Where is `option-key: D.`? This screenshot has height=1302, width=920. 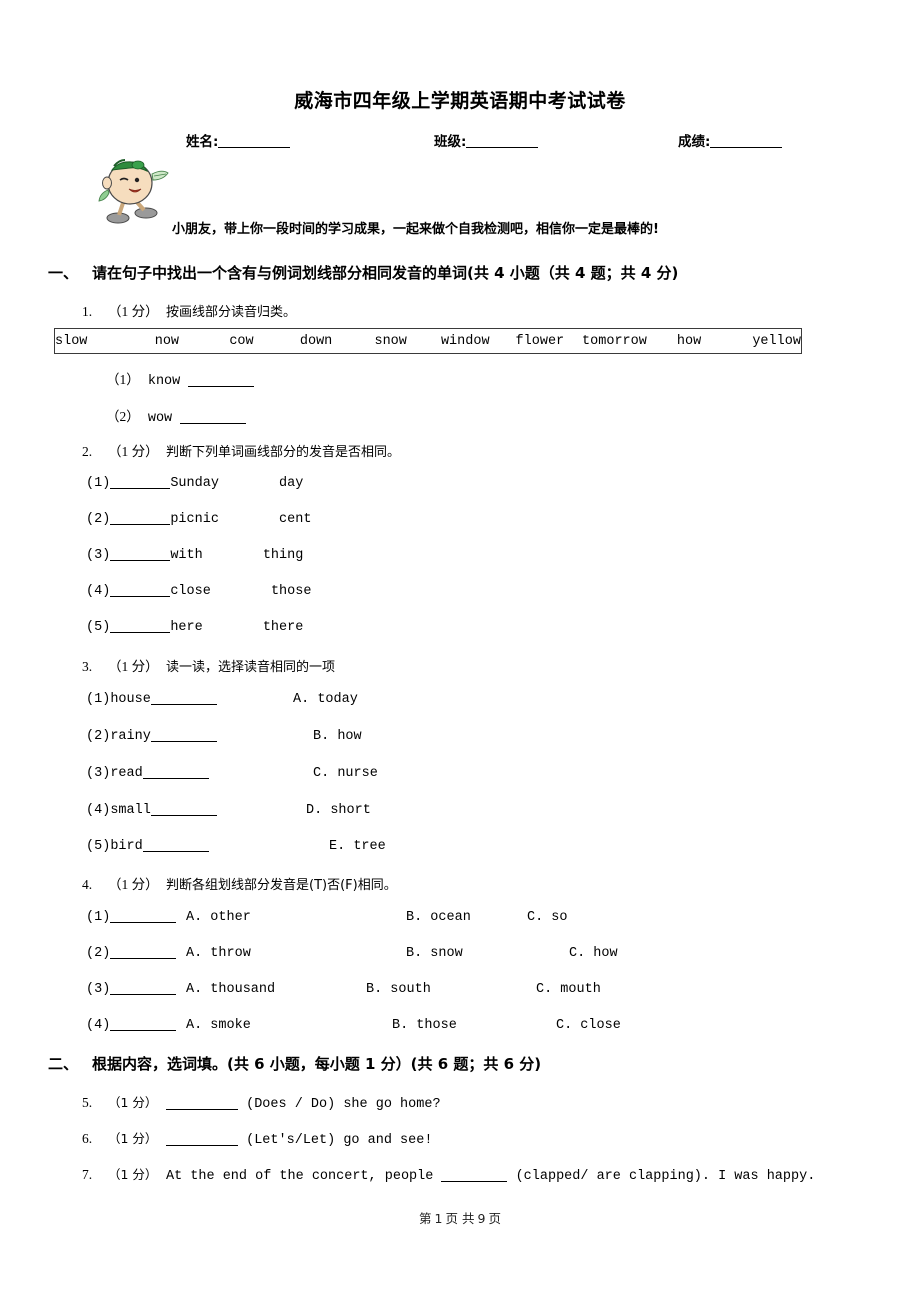
option-key: D. is located at coordinates (314, 810).